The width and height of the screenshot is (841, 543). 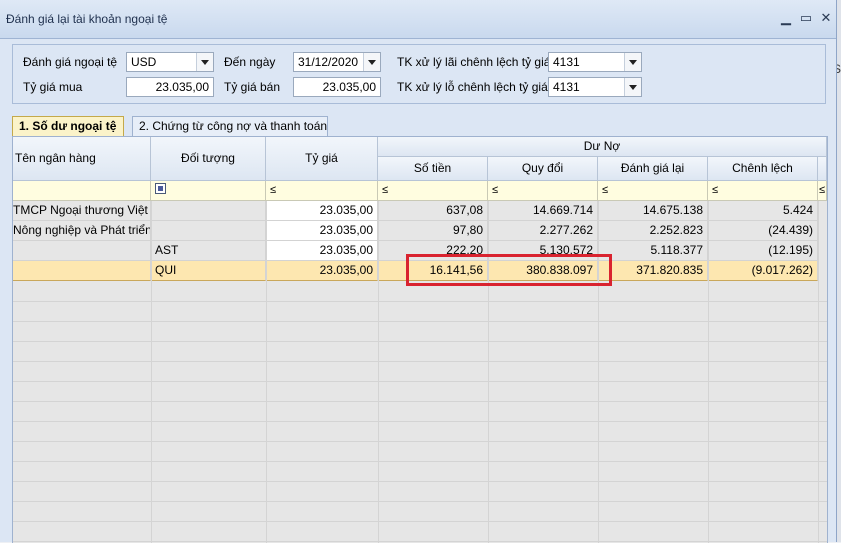 What do you see at coordinates (250, 62) in the screenshot?
I see `date-label: Đến ngày` at bounding box center [250, 62].